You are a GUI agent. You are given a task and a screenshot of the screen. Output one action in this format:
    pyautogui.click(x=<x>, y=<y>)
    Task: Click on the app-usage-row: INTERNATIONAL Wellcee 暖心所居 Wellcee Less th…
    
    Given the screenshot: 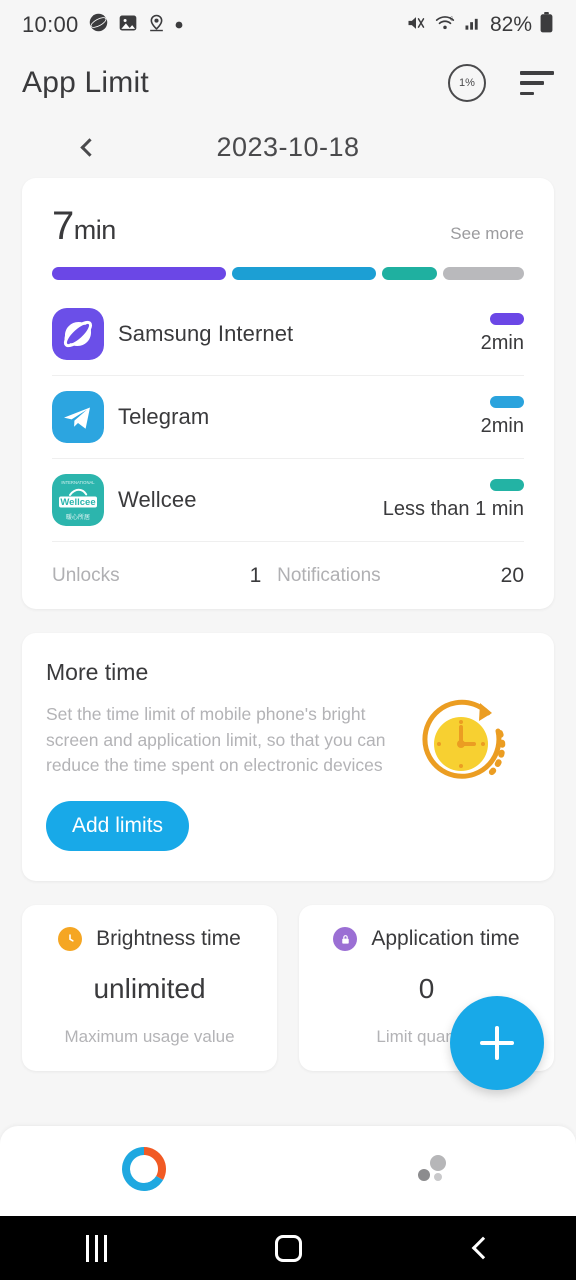 What is the action you would take?
    pyautogui.click(x=288, y=499)
    